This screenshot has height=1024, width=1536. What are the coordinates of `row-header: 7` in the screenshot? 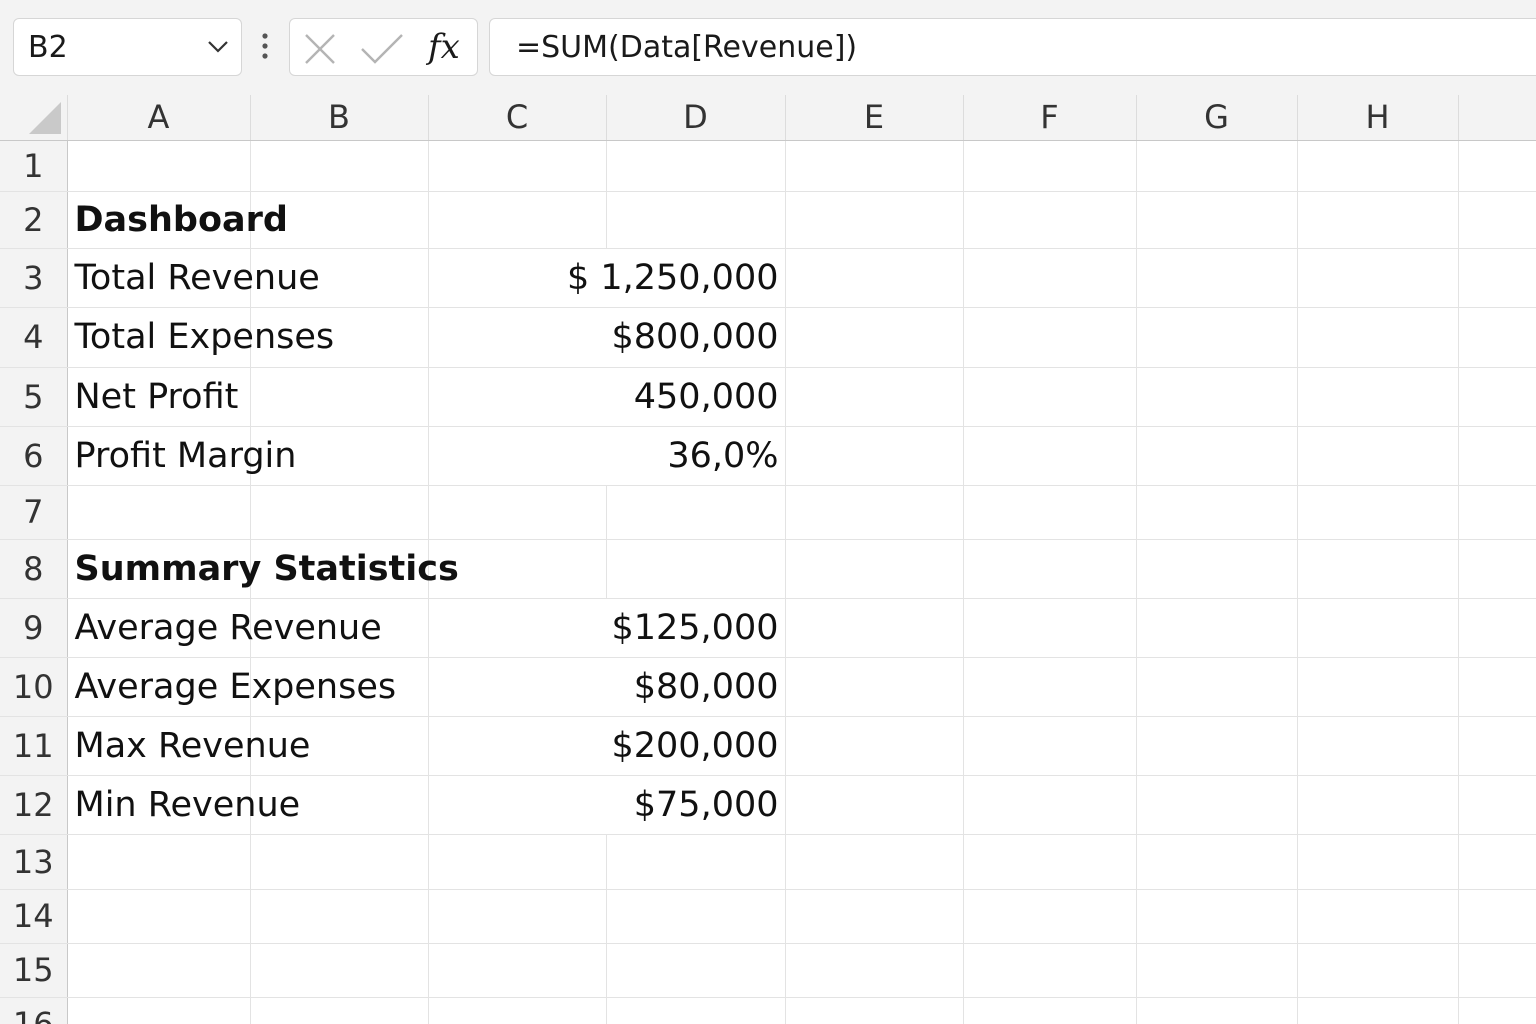 It's located at (34, 512).